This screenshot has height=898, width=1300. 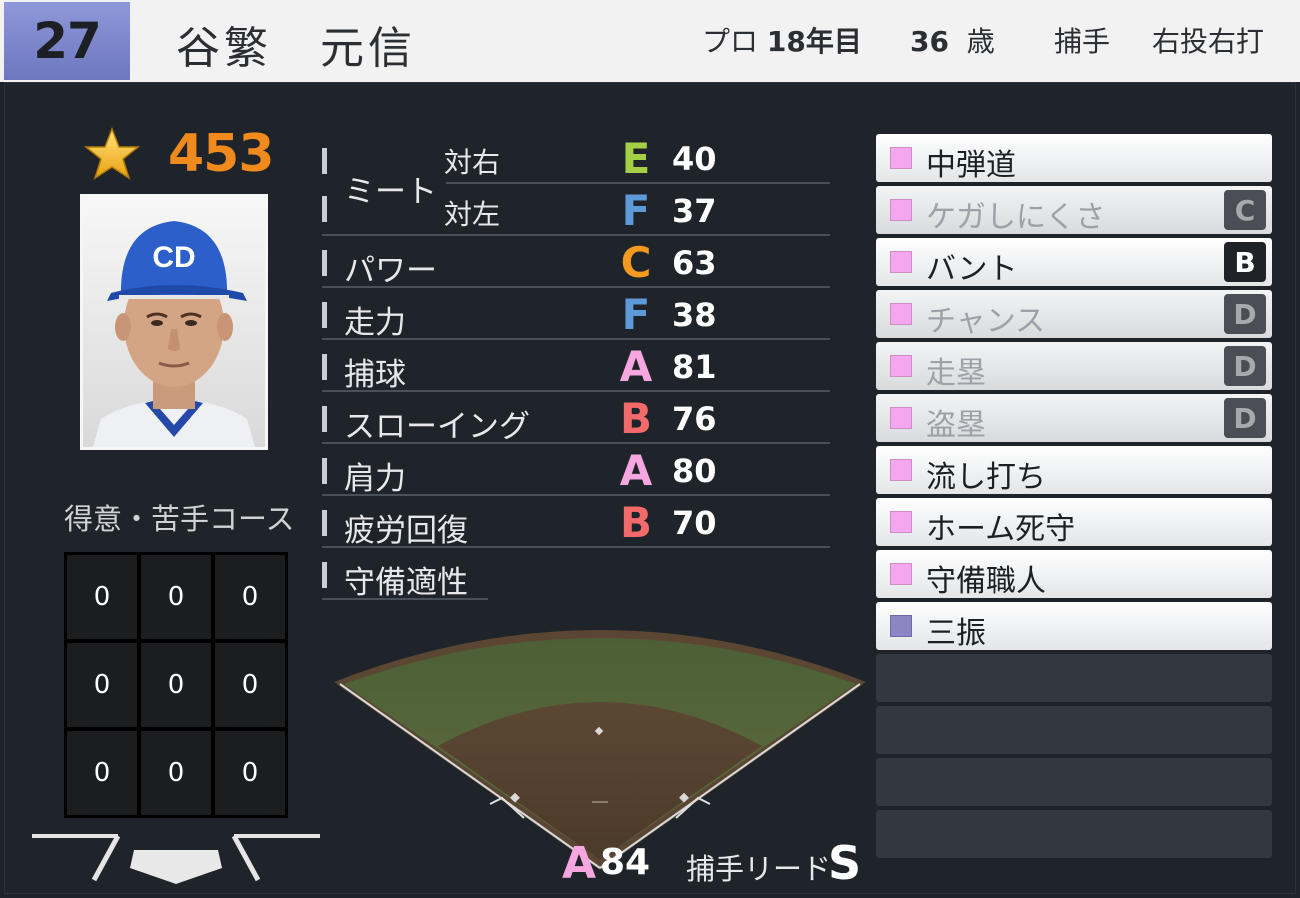 I want to click on meet-right-label: 対右, so click(x=472, y=162).